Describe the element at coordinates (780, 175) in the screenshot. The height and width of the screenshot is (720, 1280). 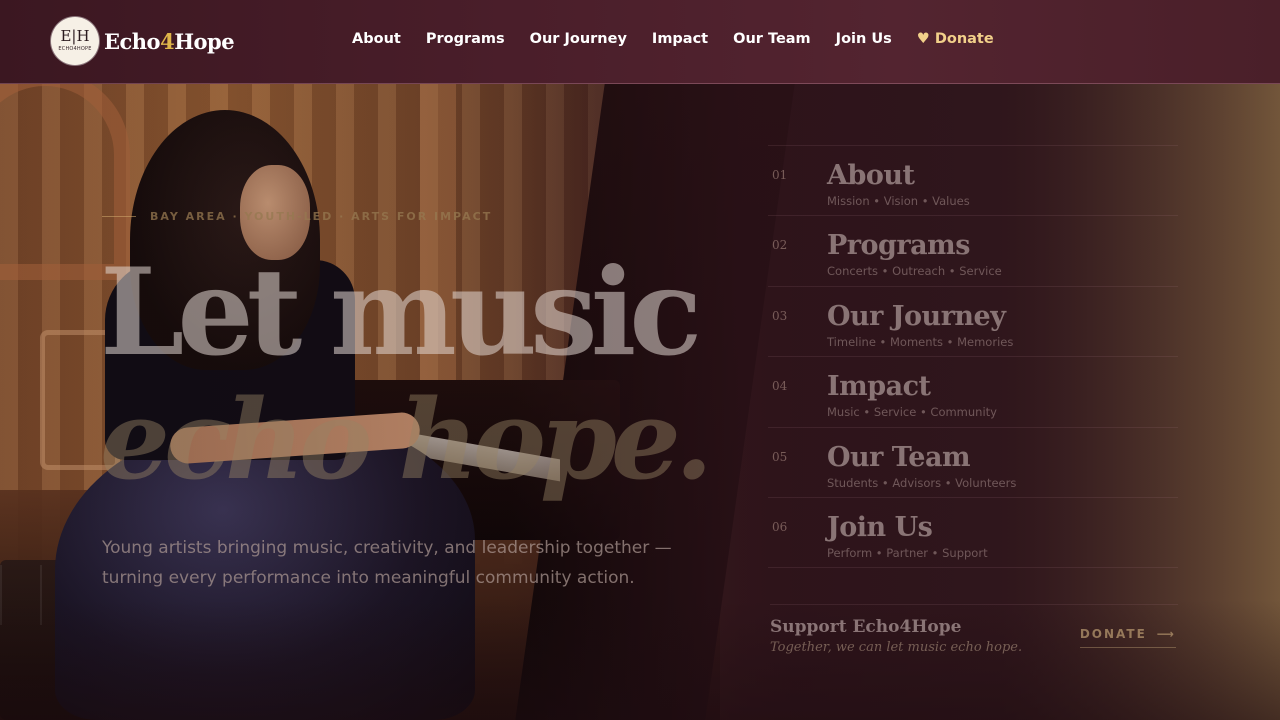
I see `menu-item-number: 01` at that location.